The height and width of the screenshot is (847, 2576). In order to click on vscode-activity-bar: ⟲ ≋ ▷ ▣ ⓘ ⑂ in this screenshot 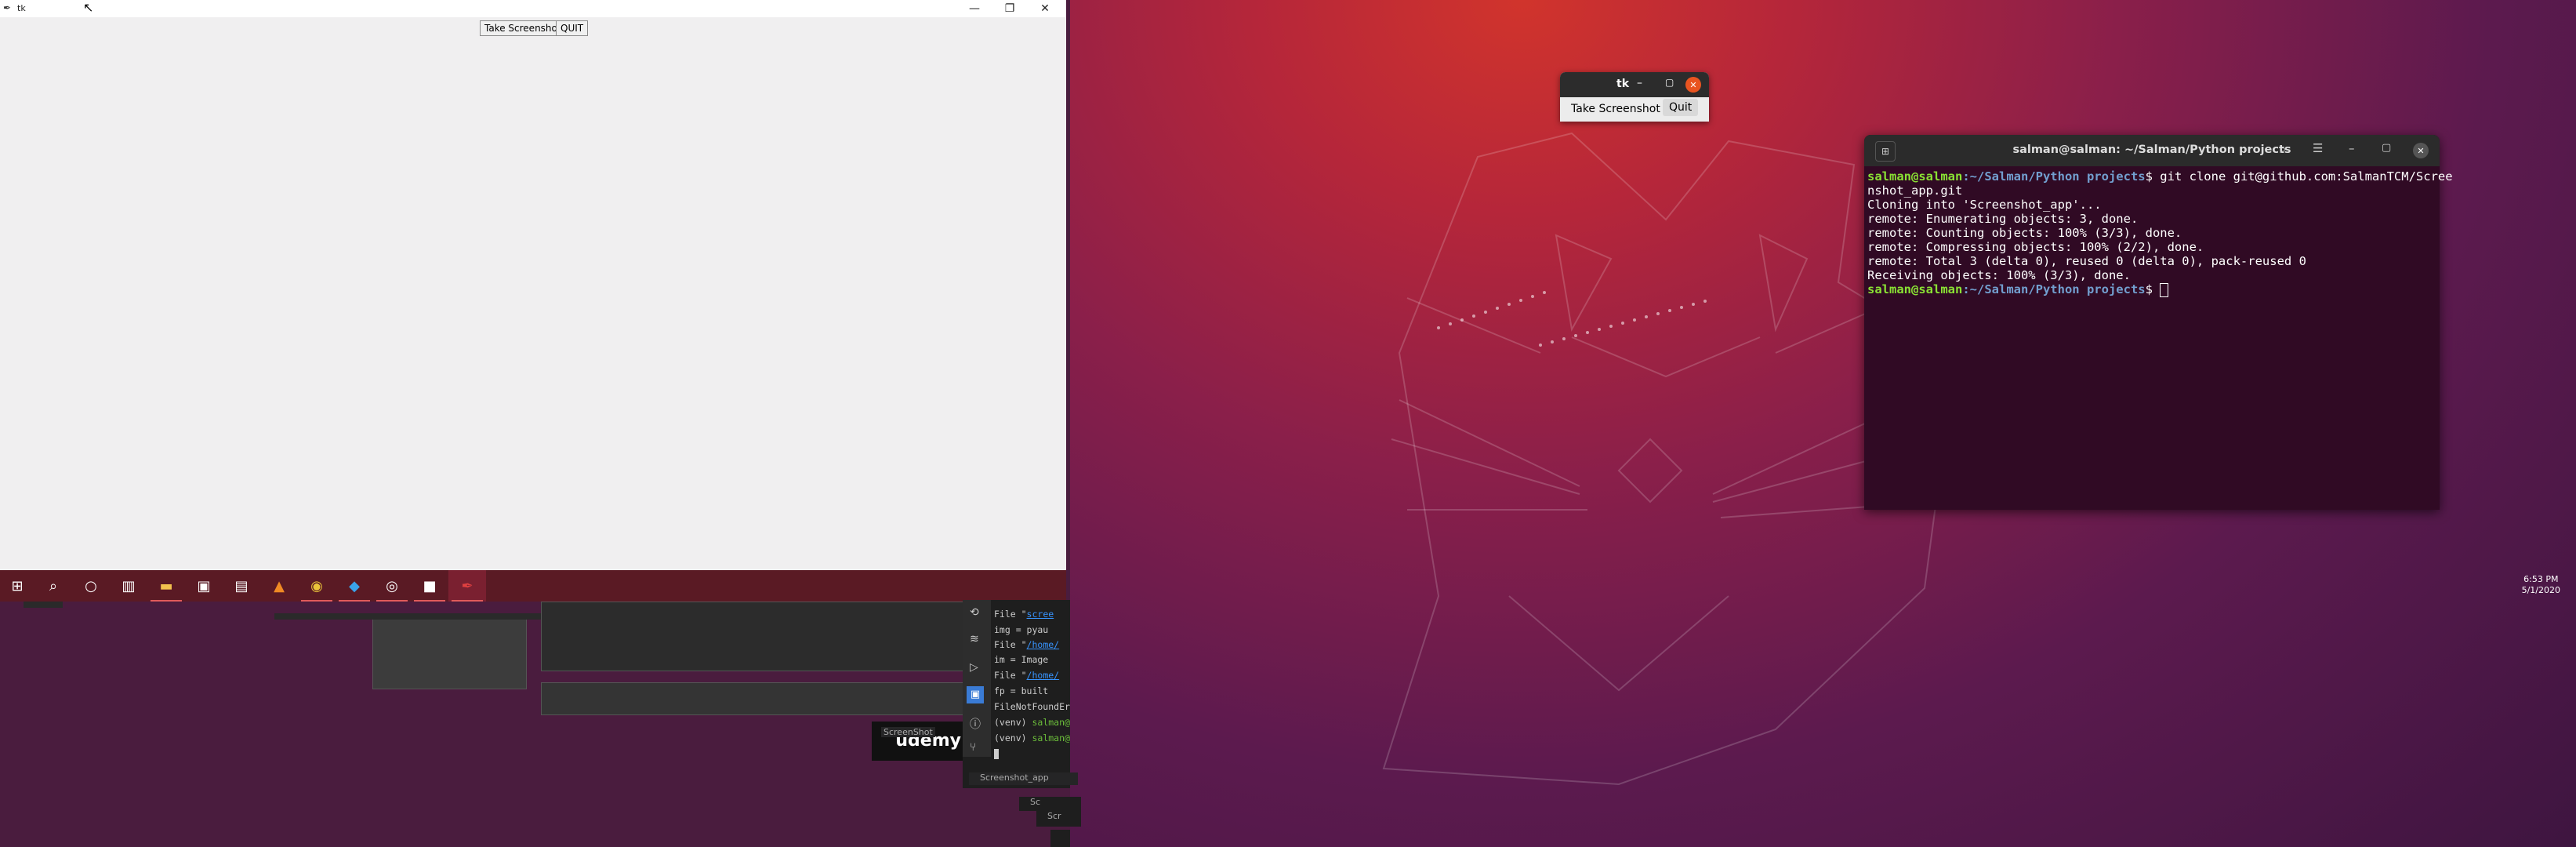, I will do `click(977, 678)`.